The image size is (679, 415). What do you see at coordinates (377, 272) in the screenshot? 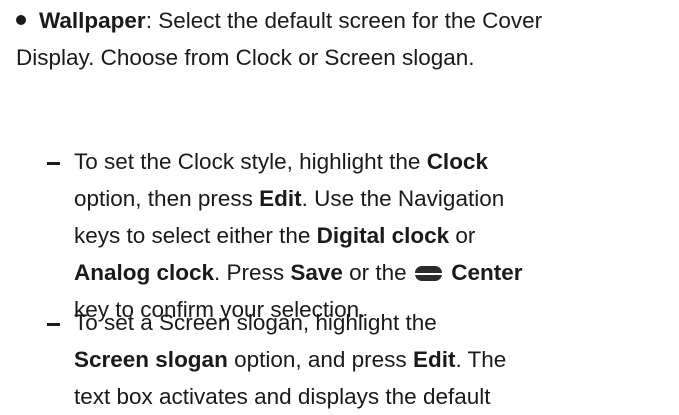
I see `clock-step-text: or the` at bounding box center [377, 272].